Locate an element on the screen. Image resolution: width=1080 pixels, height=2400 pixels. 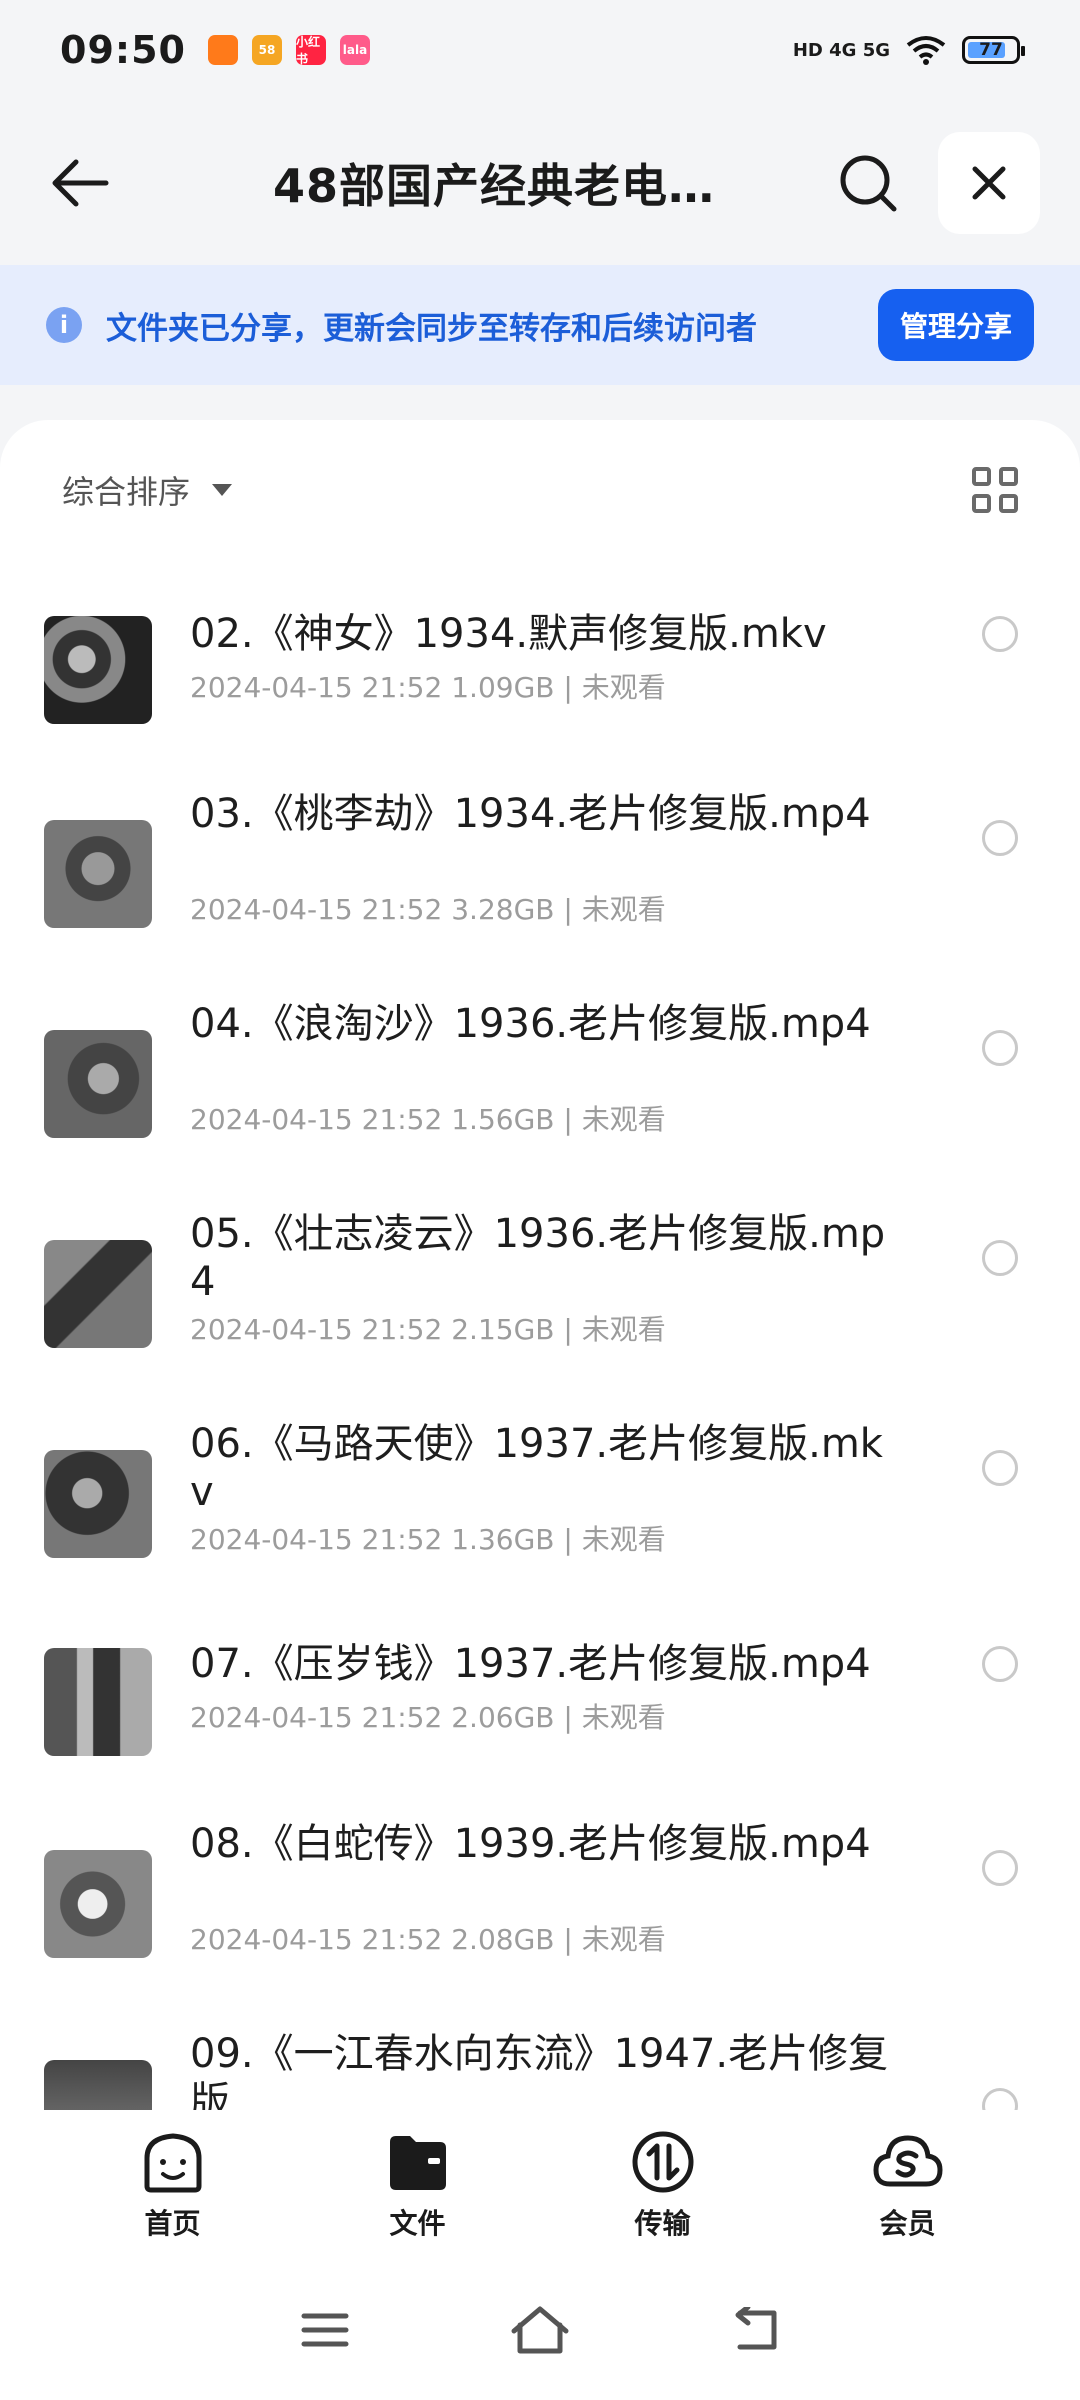
file-size: 2.15GB is located at coordinates (503, 1329).